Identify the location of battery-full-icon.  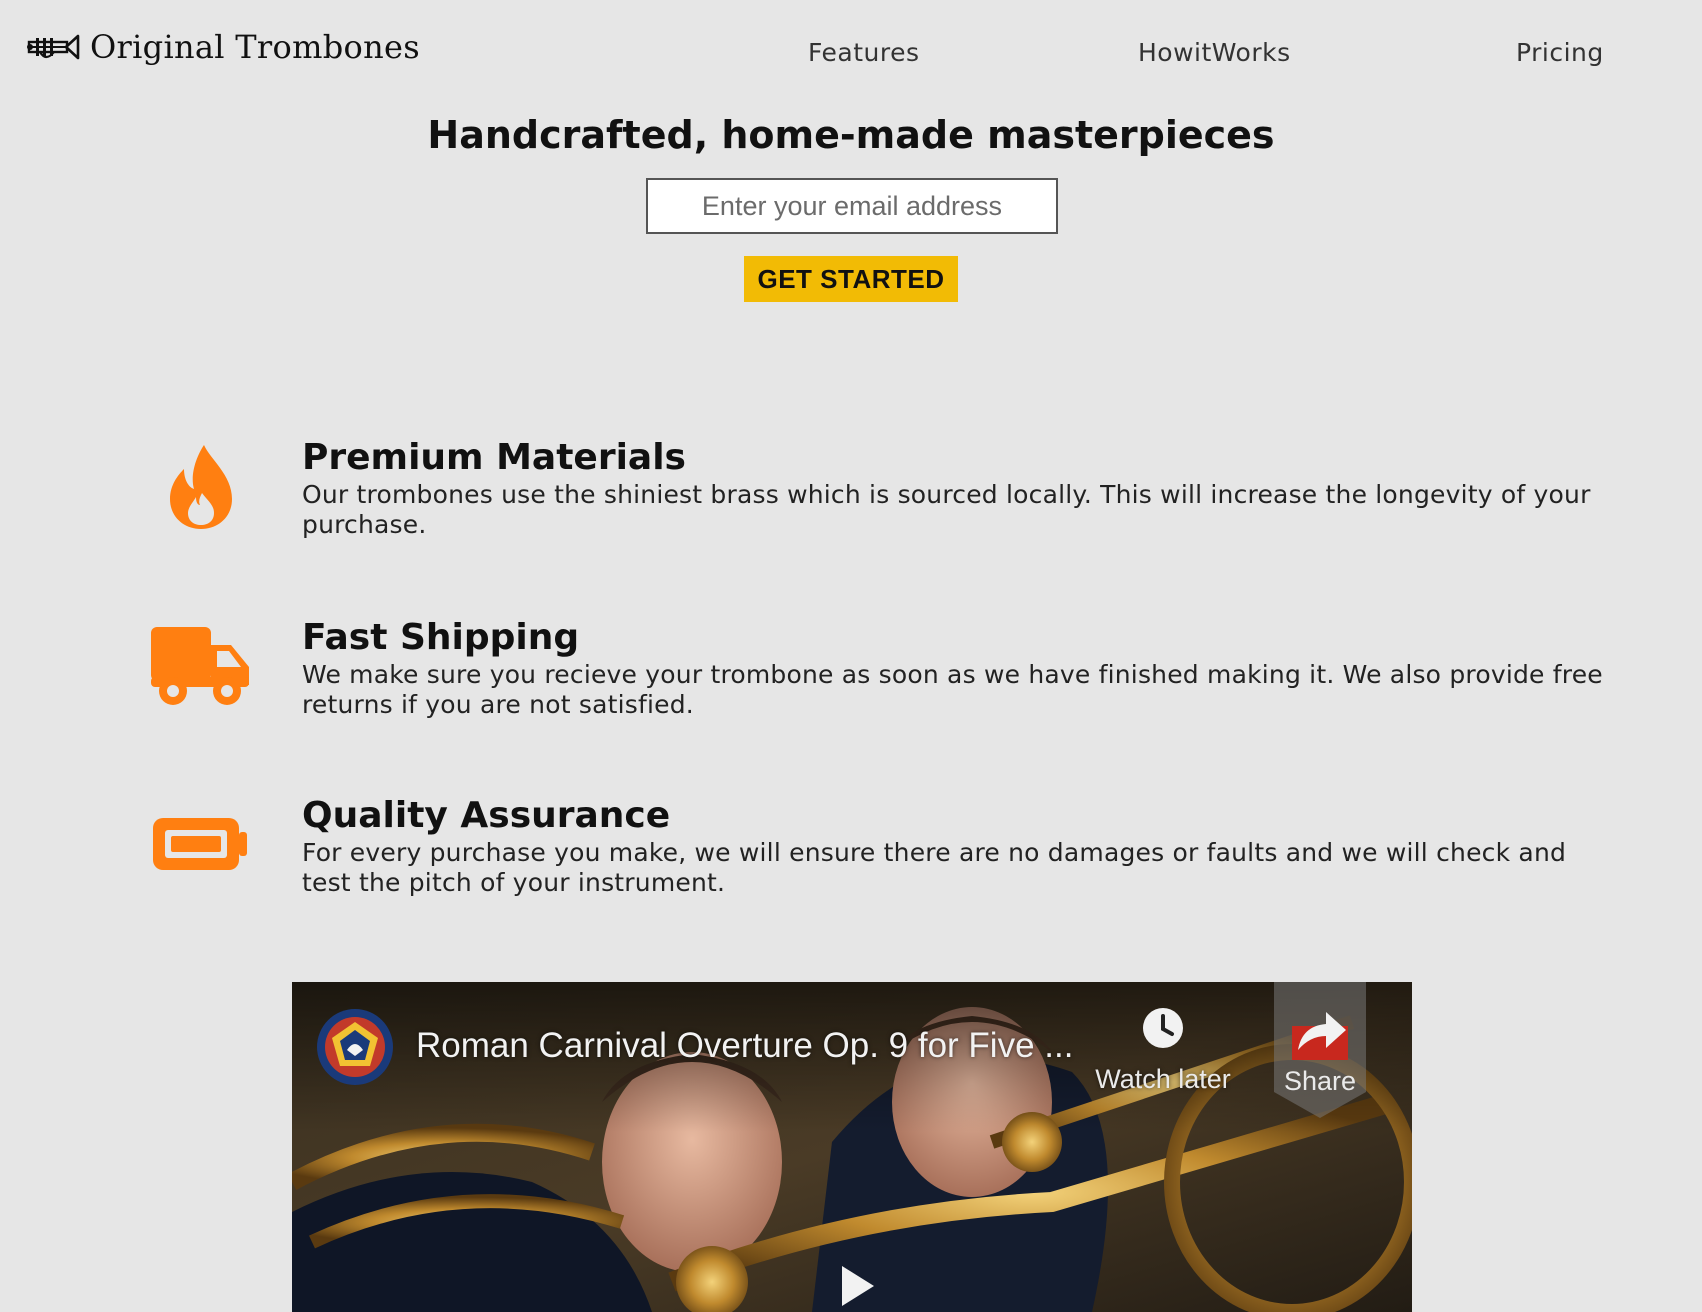
(201, 844).